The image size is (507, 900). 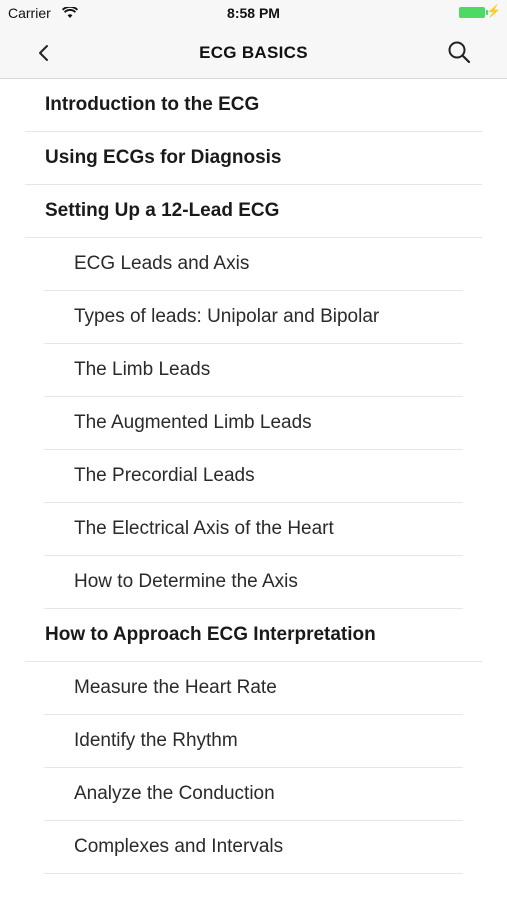 I want to click on charging-icon: ⚡, so click(x=493, y=11).